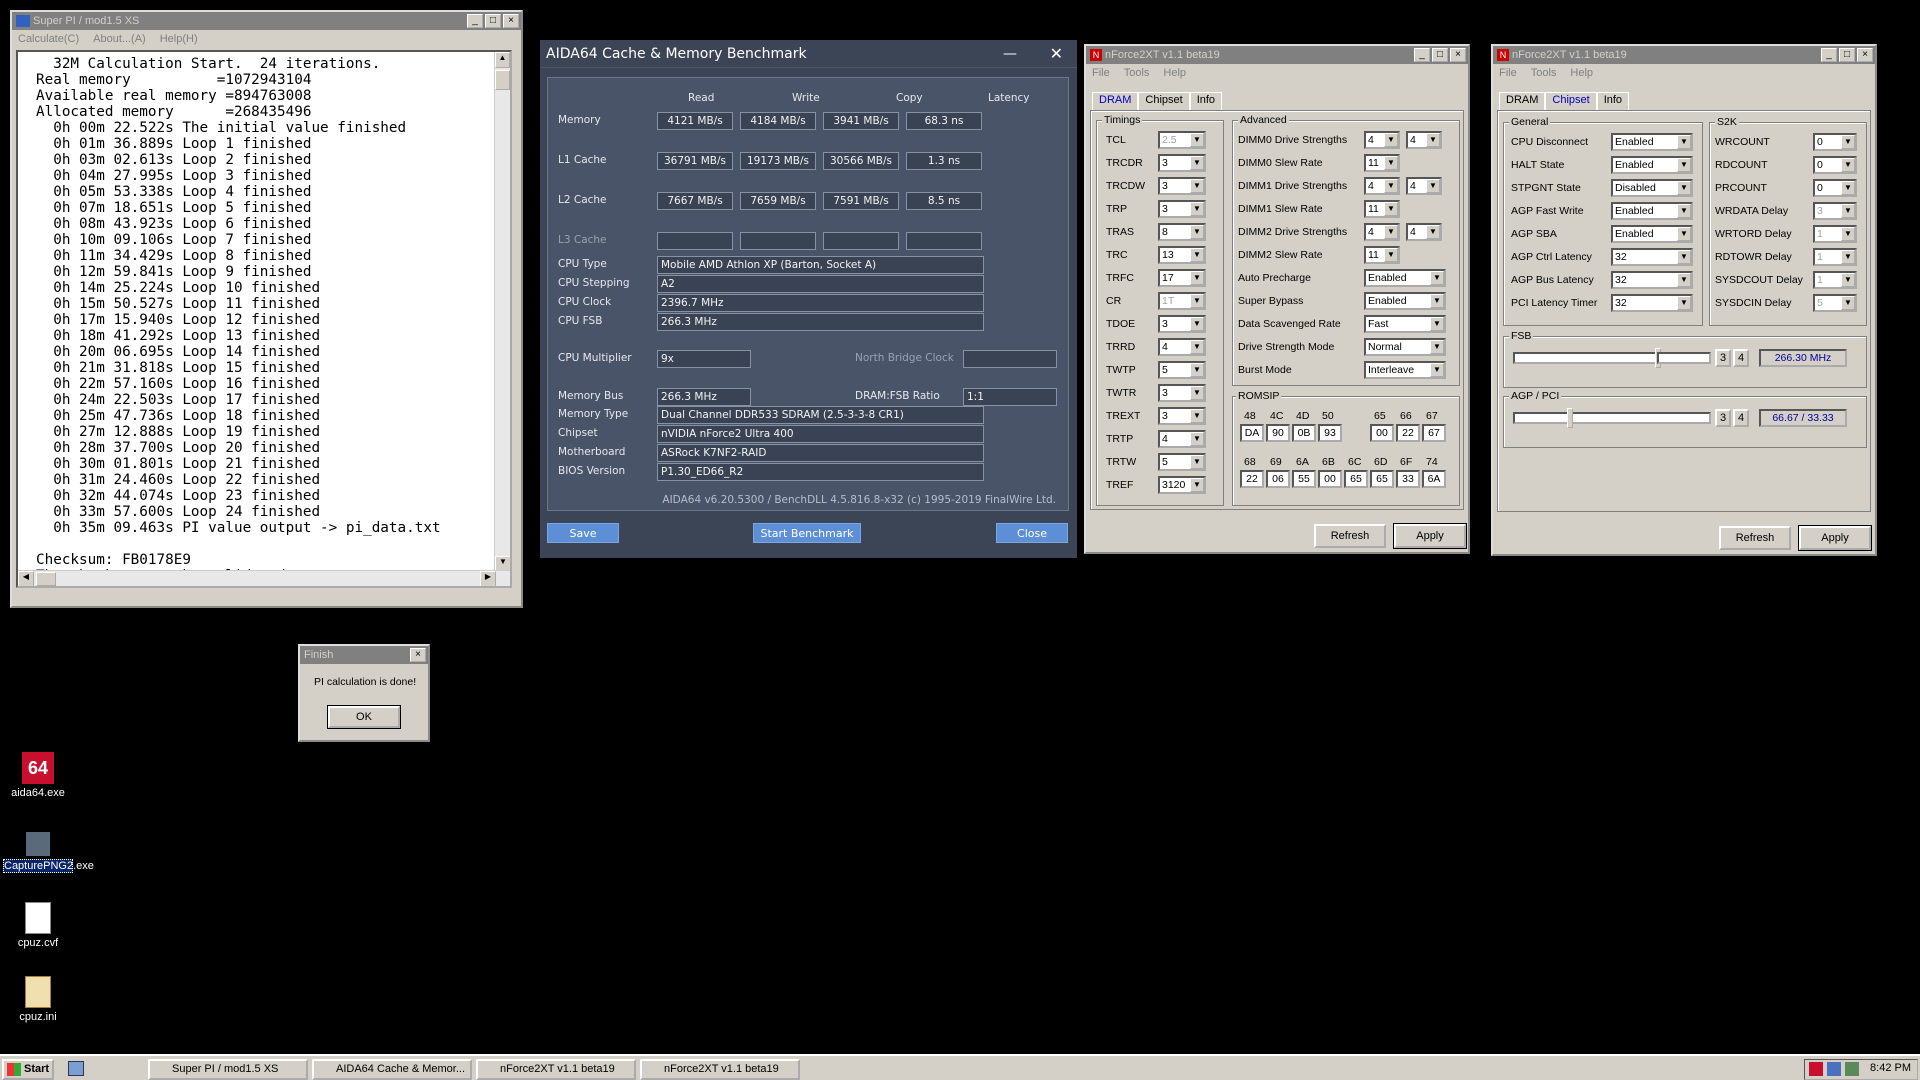  What do you see at coordinates (807, 533) in the screenshot?
I see `start-benchmark-button: Start Benchmark` at bounding box center [807, 533].